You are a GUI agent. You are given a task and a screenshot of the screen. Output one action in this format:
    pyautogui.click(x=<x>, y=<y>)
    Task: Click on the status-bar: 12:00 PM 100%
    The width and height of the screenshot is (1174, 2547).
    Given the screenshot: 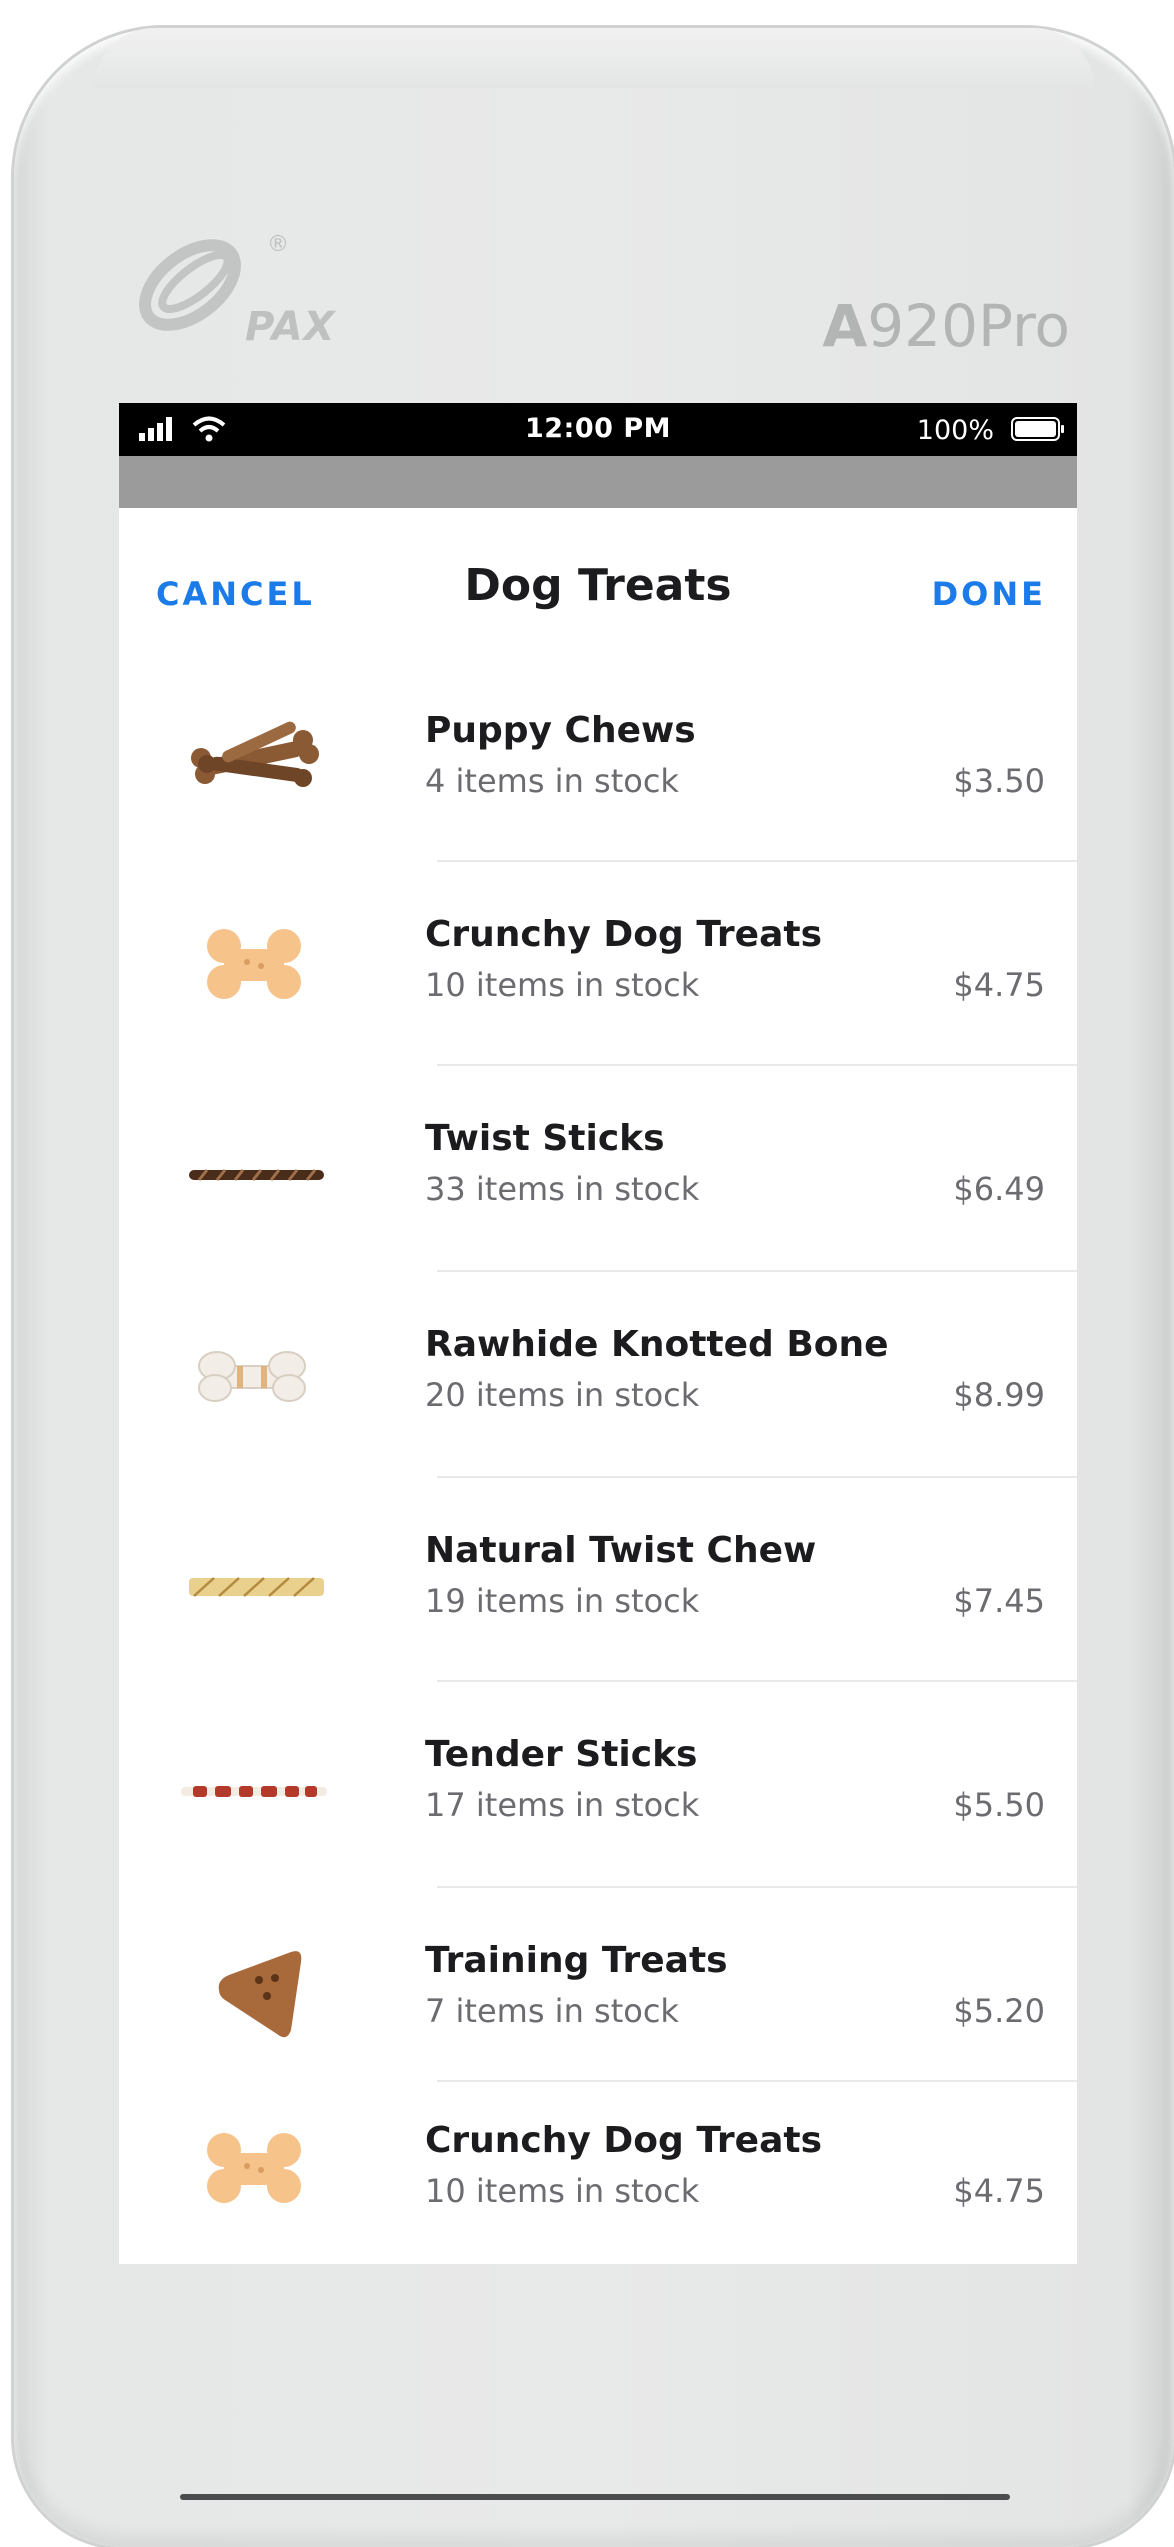 What is the action you would take?
    pyautogui.click(x=598, y=429)
    